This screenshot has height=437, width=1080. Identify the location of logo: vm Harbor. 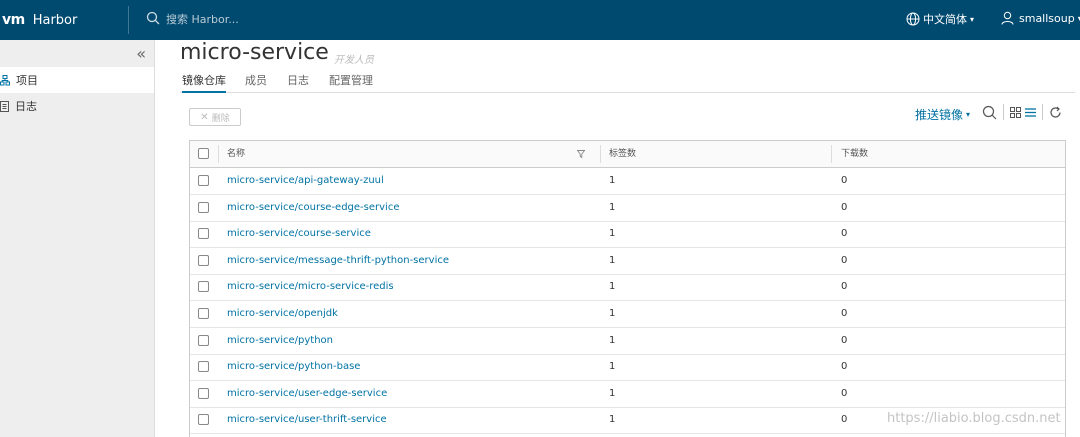
(38, 20).